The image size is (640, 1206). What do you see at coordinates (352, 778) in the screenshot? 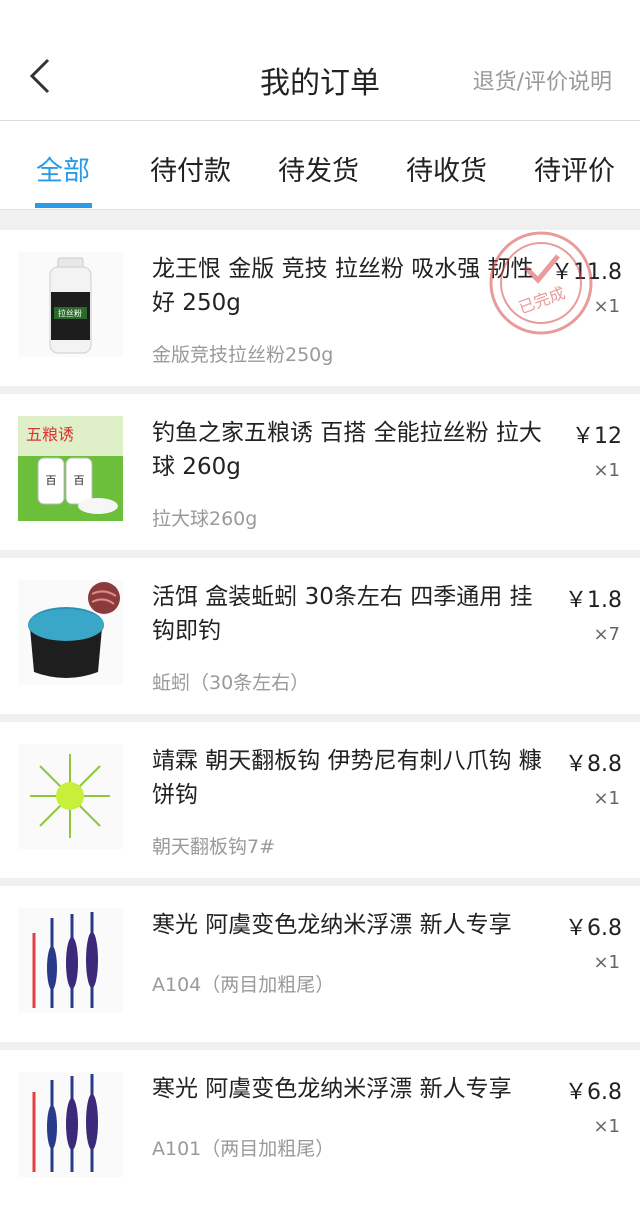
I see `product-name: 靖霖 朝天翻板钩 伊势尼有刺八爪钩 糠饼钩` at bounding box center [352, 778].